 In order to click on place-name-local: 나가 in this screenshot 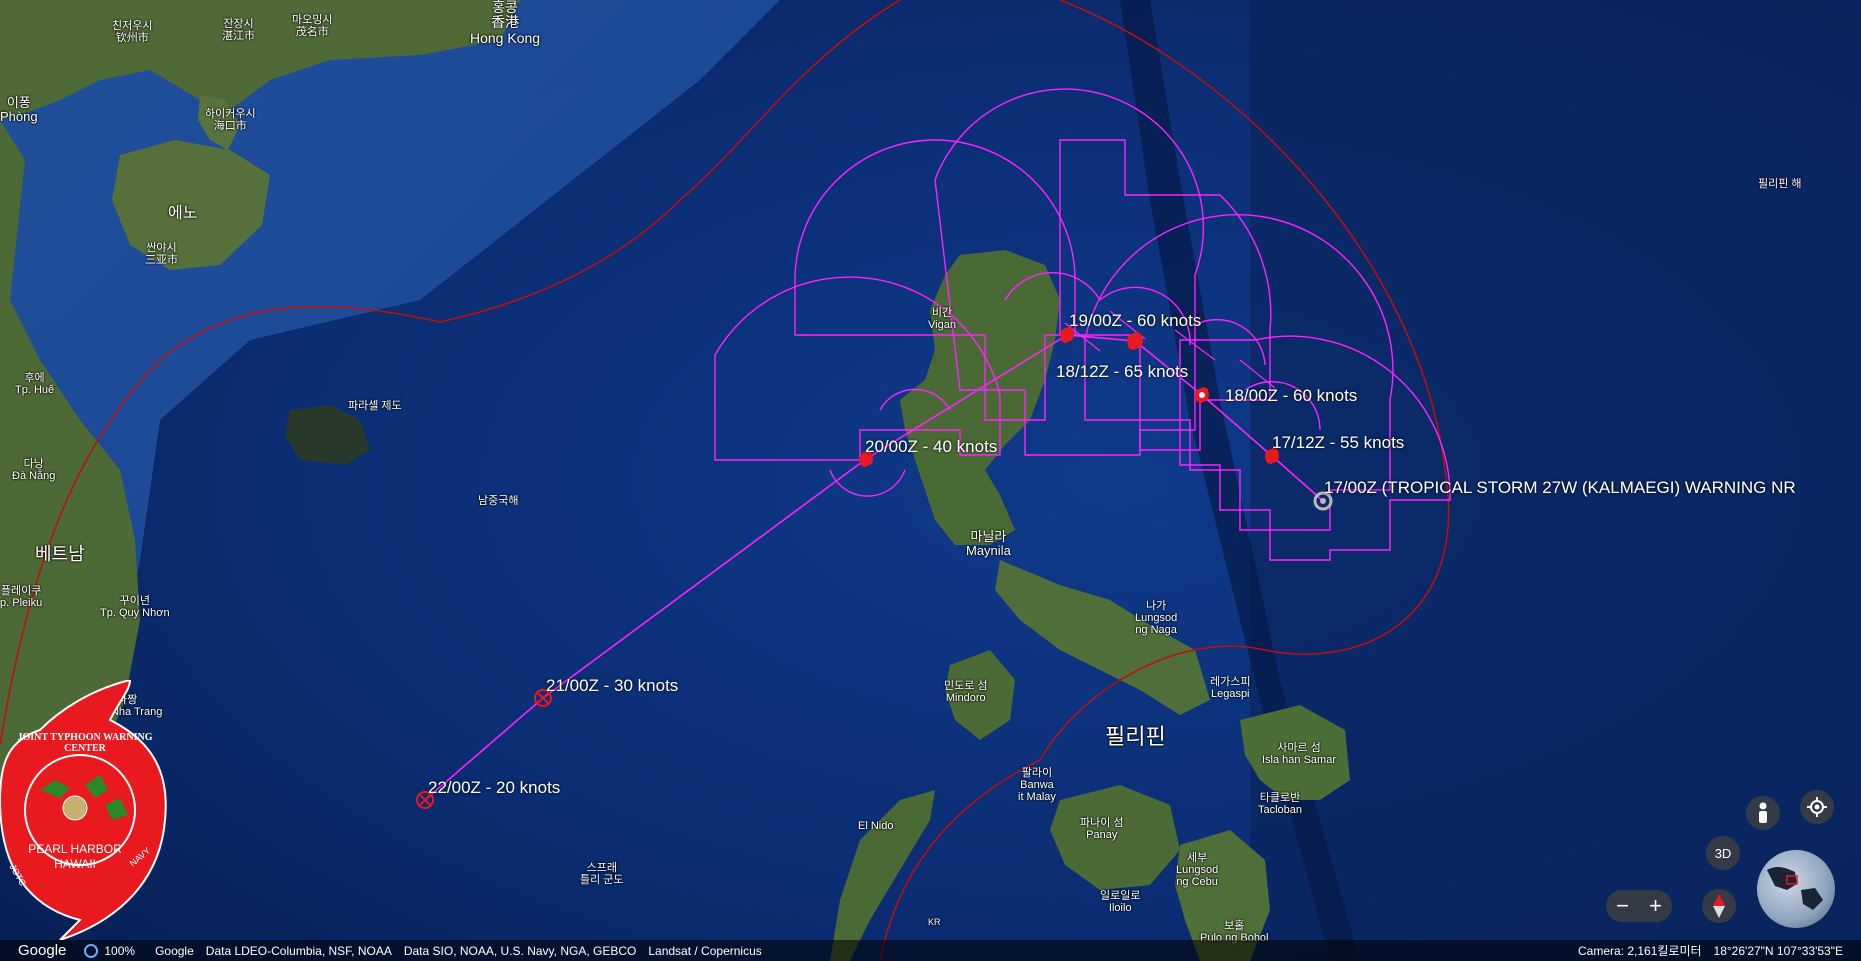, I will do `click(1156, 606)`.